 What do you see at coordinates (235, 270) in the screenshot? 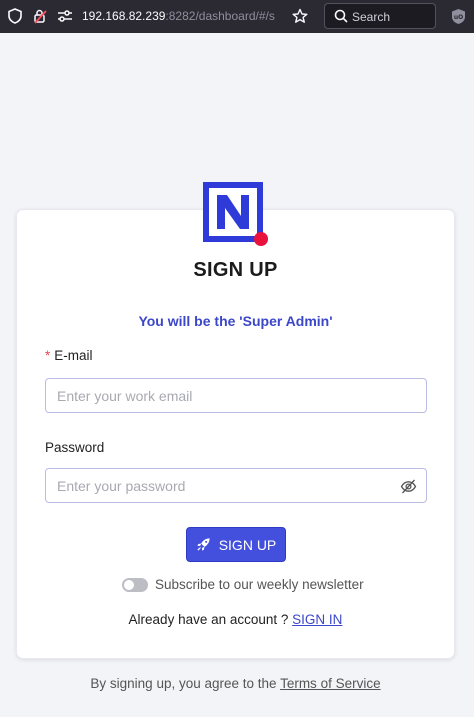
I see `page-title: SIGN UP` at bounding box center [235, 270].